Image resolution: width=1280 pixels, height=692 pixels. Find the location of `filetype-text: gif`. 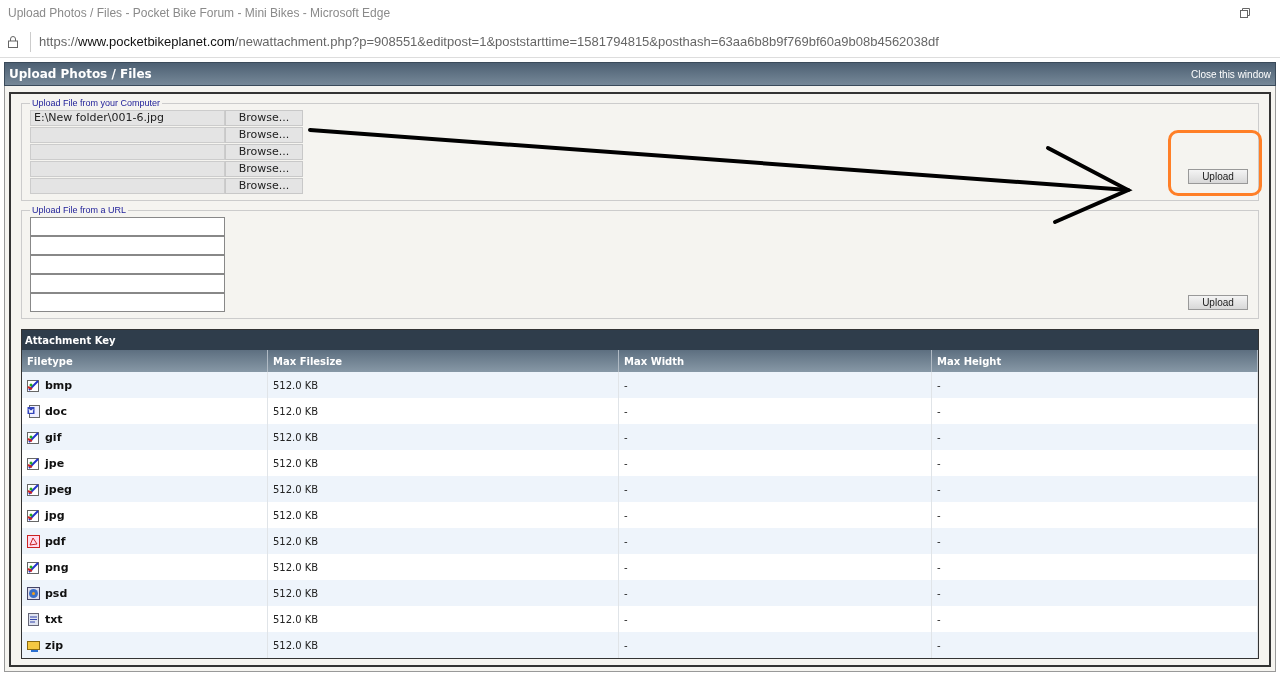

filetype-text: gif is located at coordinates (53, 437).